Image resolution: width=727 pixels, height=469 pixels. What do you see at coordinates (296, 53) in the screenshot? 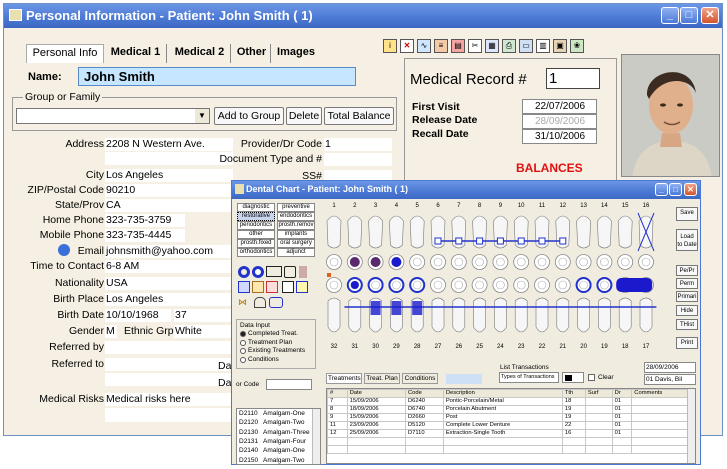
I see `tab-images: Images` at bounding box center [296, 53].